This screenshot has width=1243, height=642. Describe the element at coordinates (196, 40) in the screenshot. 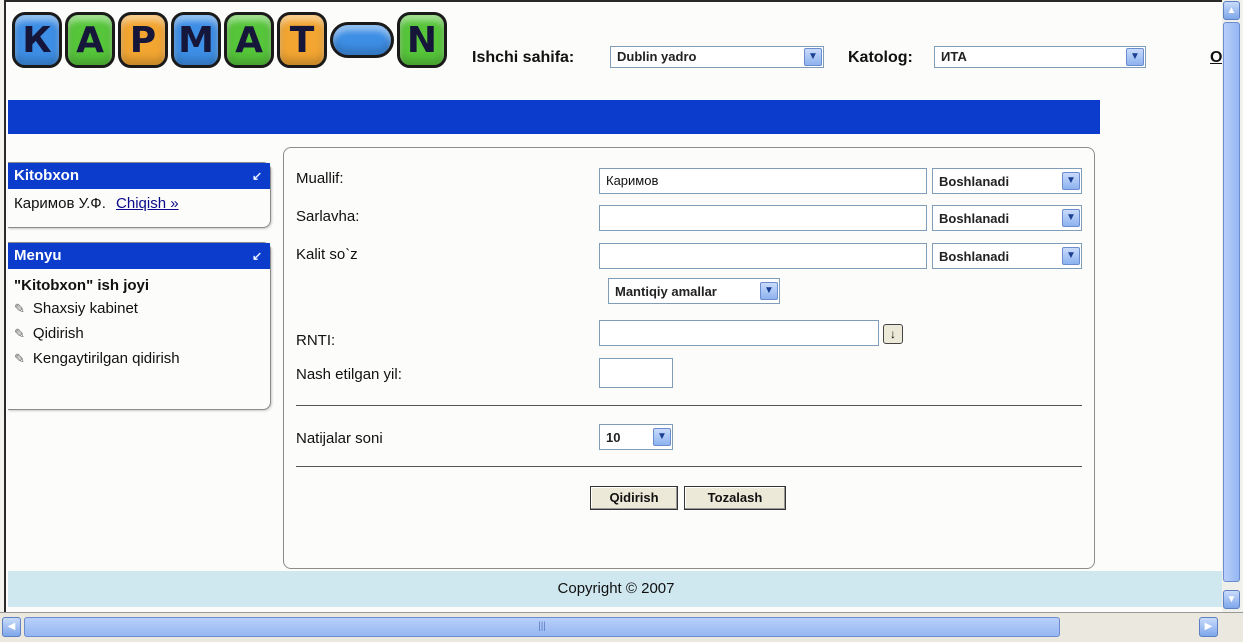

I see `logo-letter: М` at that location.